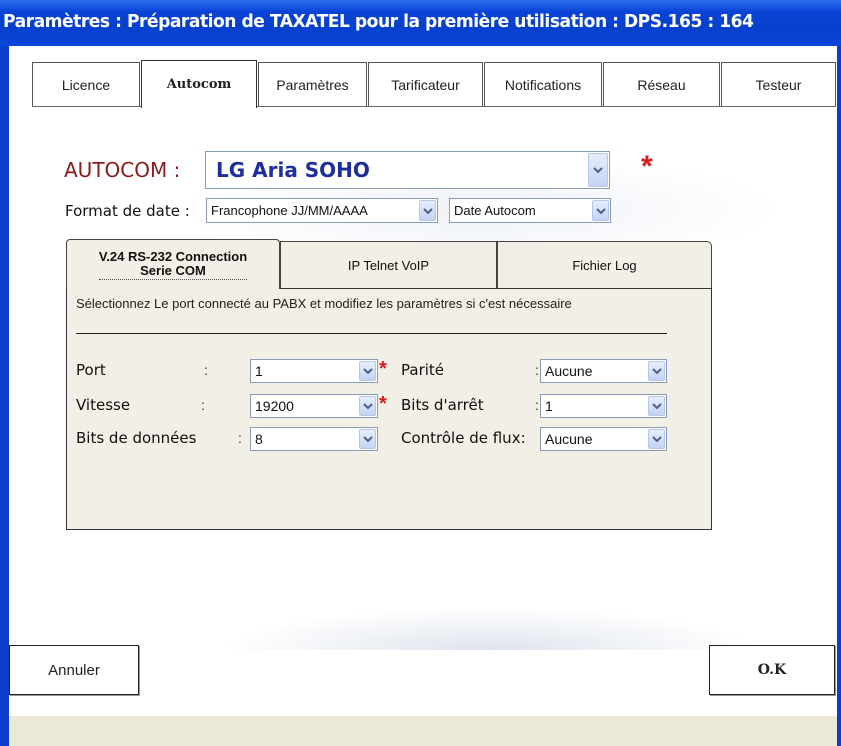 The height and width of the screenshot is (746, 841). Describe the element at coordinates (293, 170) in the screenshot. I see `autocom-value: LG Aria SOHO` at that location.